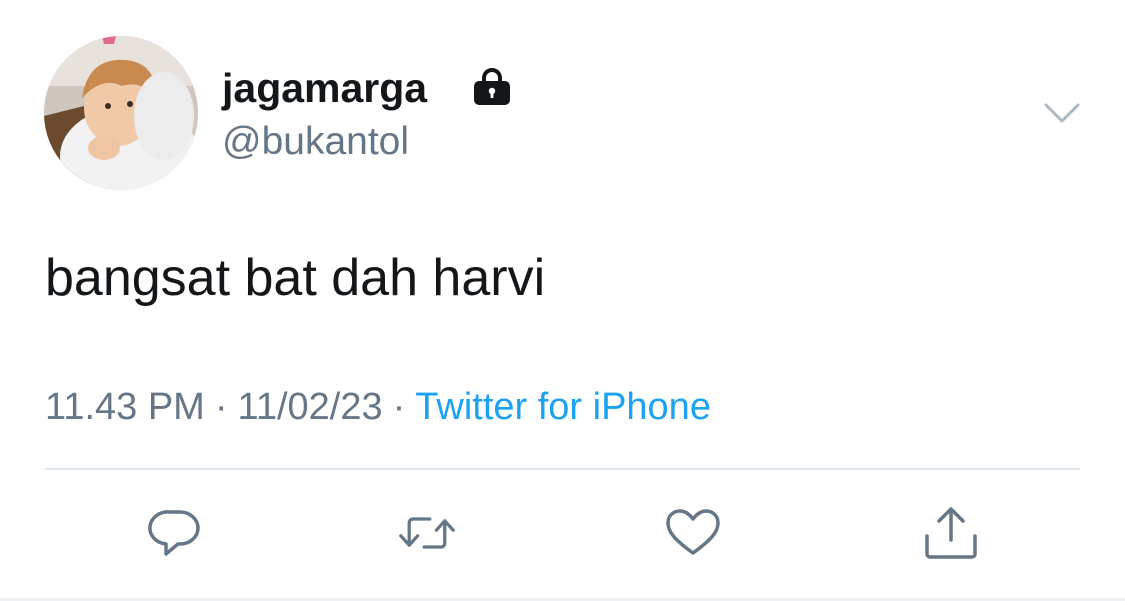 The width and height of the screenshot is (1125, 601). What do you see at coordinates (125, 407) in the screenshot?
I see `tweet-time: 11.43 PM` at bounding box center [125, 407].